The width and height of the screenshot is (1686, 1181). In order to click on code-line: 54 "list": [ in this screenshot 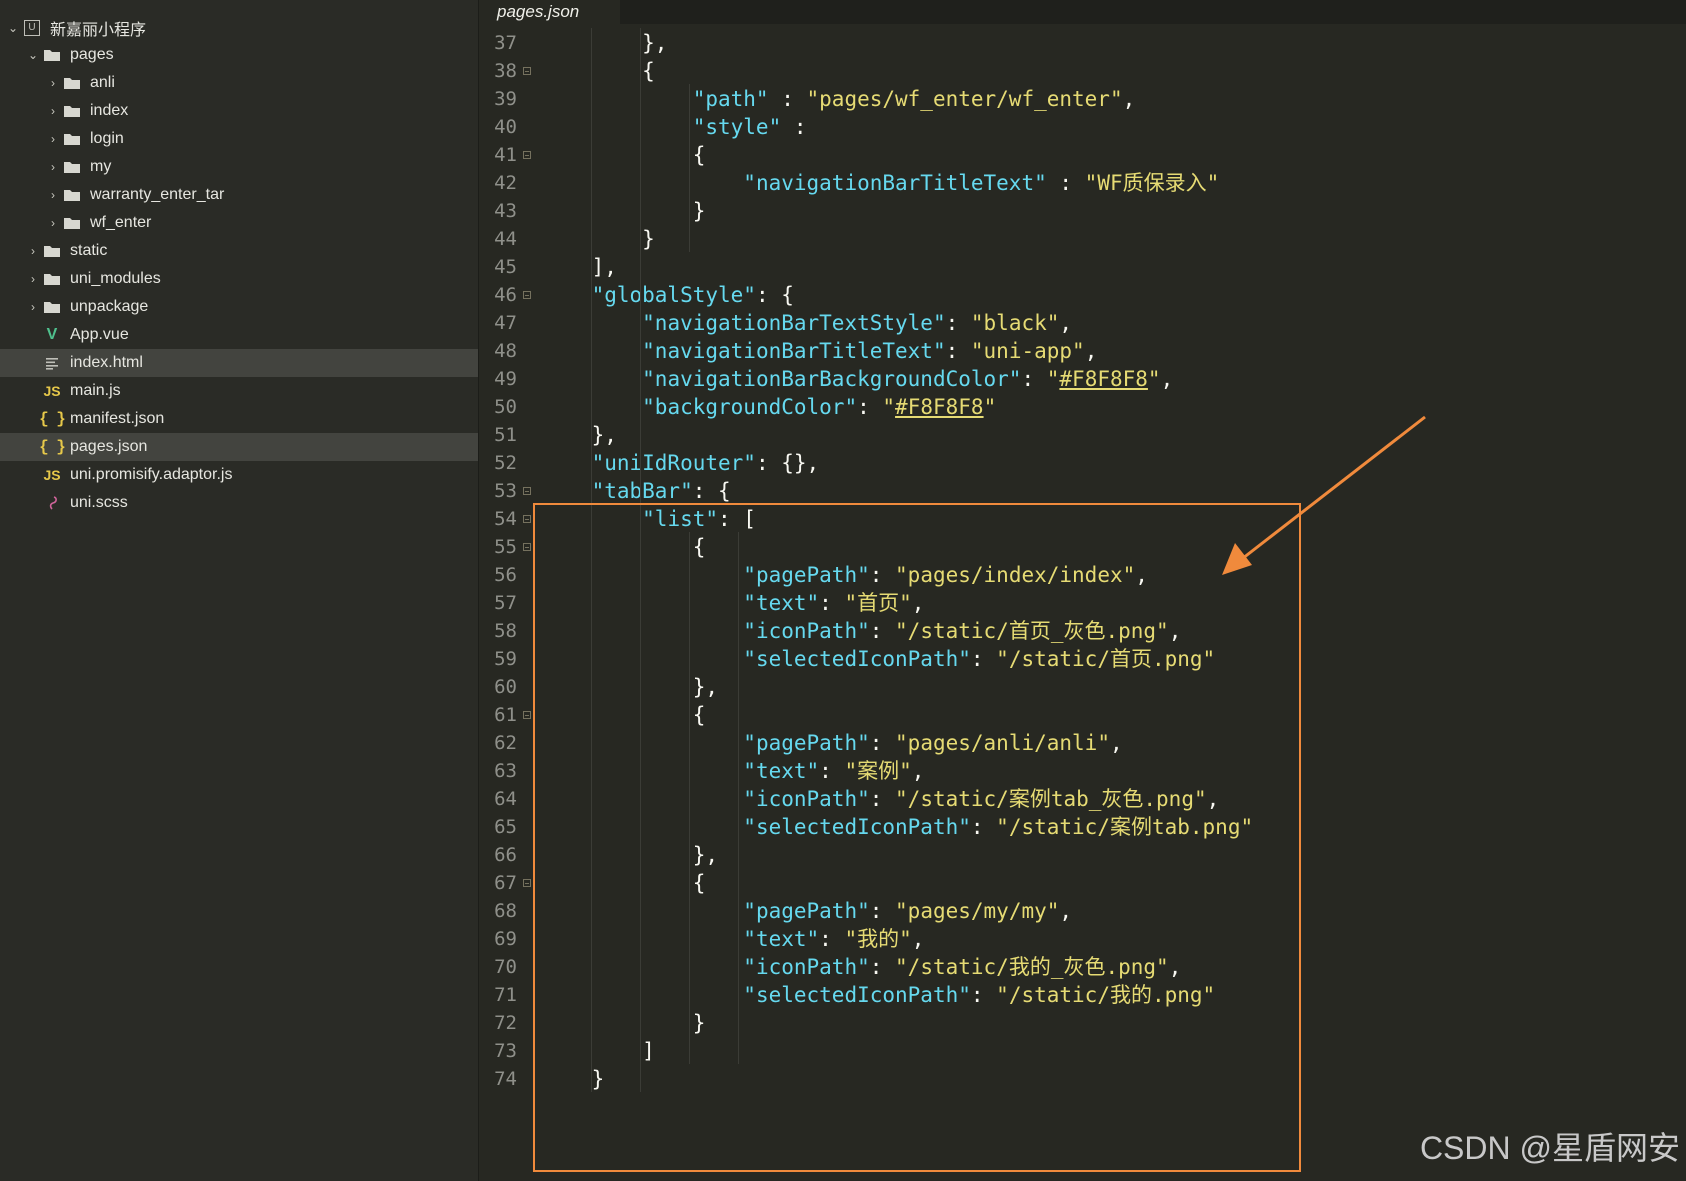, I will do `click(1082, 519)`.